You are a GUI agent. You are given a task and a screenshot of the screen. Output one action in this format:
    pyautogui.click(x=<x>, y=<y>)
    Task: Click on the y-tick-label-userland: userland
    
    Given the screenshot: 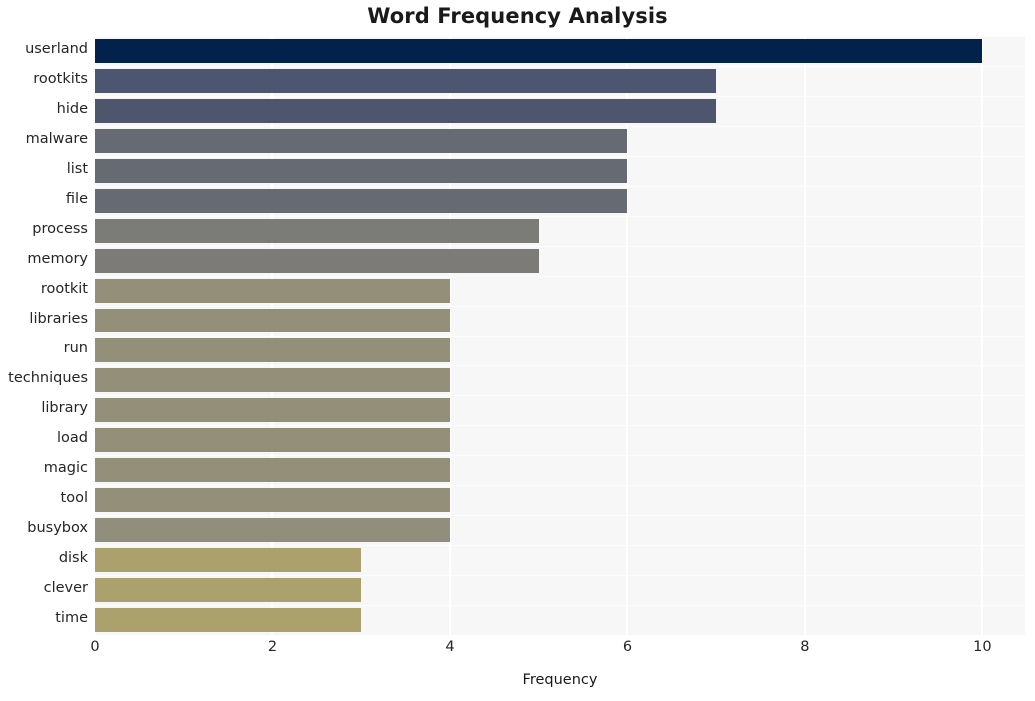 What is the action you would take?
    pyautogui.click(x=56, y=48)
    